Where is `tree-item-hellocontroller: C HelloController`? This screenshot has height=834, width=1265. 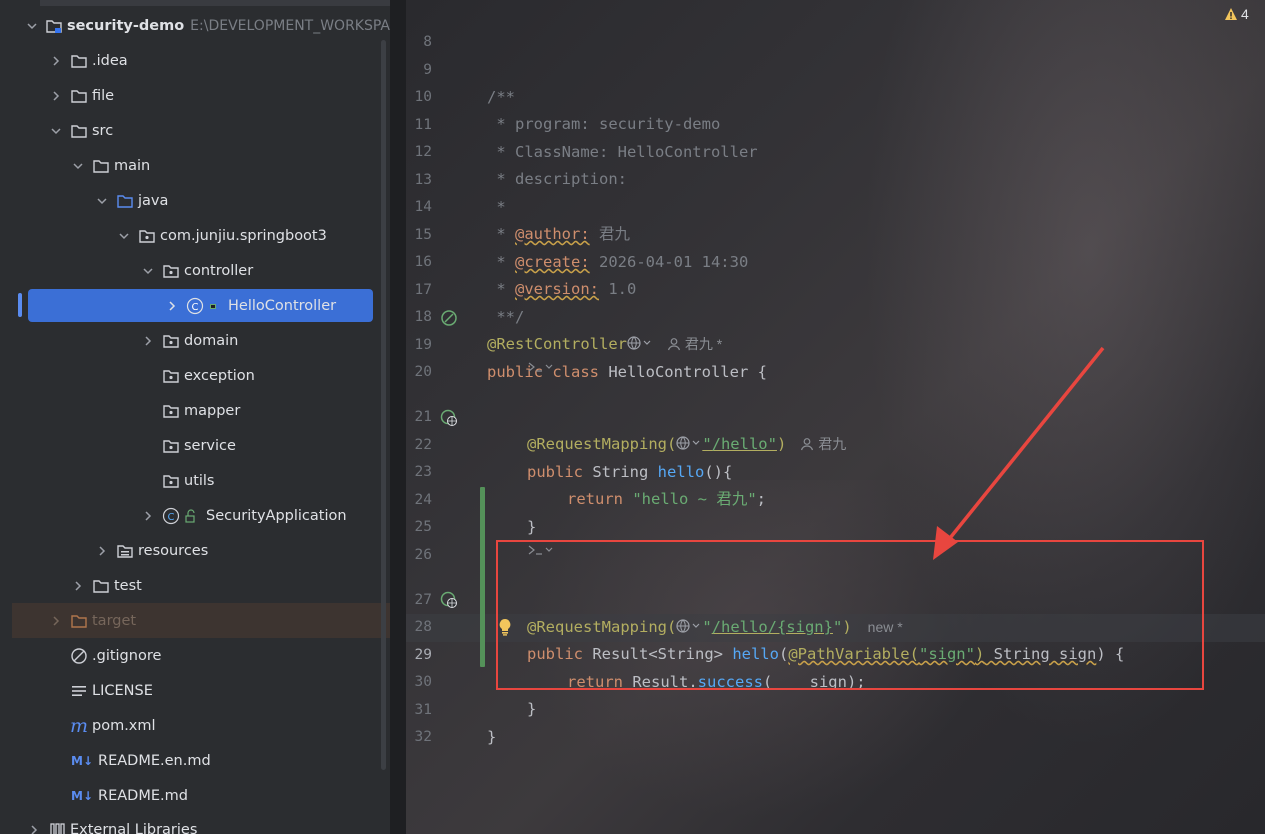 tree-item-hellocontroller: C HelloController is located at coordinates (200, 305).